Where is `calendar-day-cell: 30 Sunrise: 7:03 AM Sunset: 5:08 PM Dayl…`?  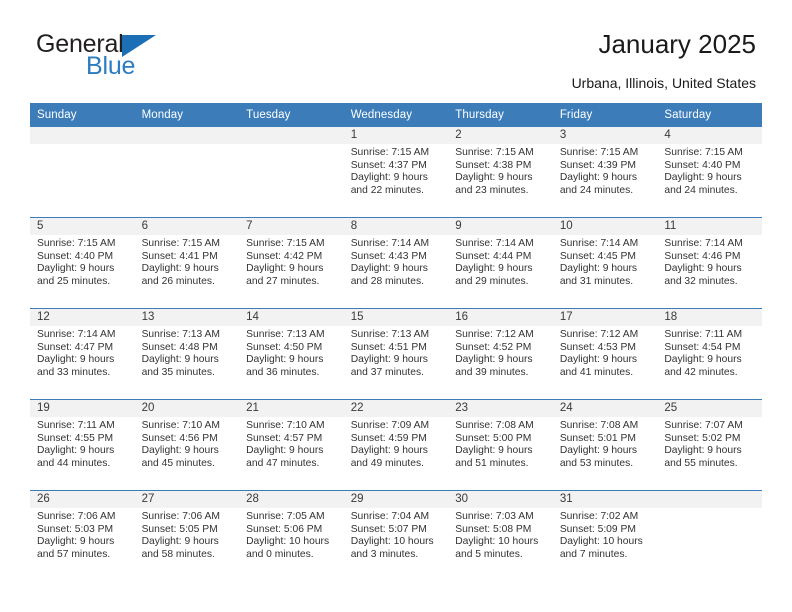 calendar-day-cell: 30 Sunrise: 7:03 AM Sunset: 5:08 PM Dayl… is located at coordinates (500, 535).